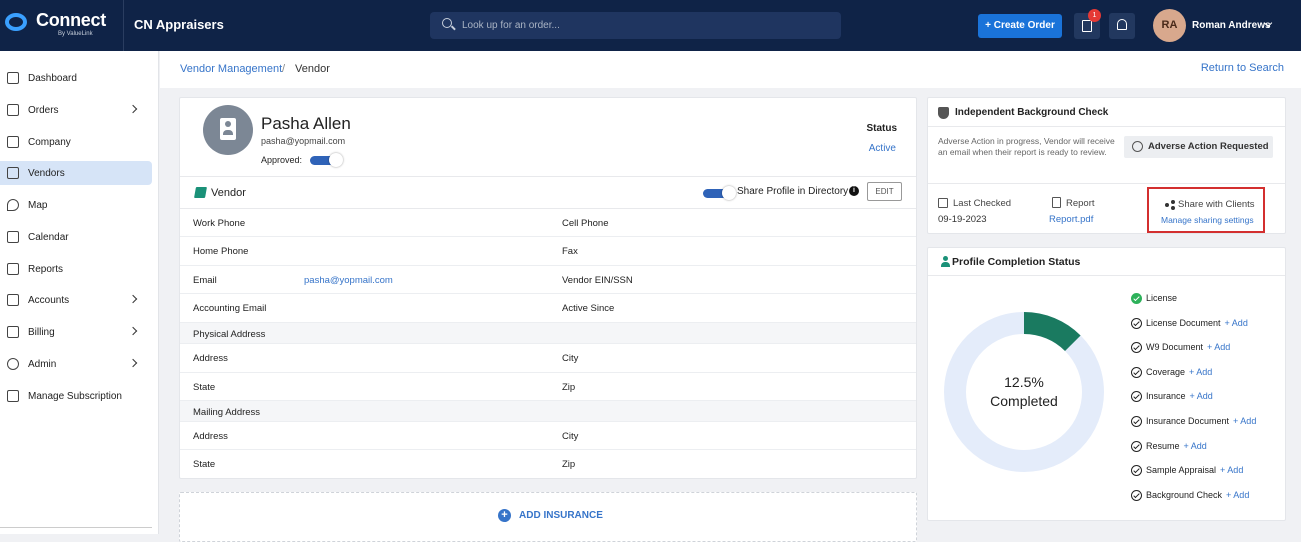 This screenshot has width=1301, height=542. Describe the element at coordinates (1080, 203) in the screenshot. I see `report-label: Report` at that location.